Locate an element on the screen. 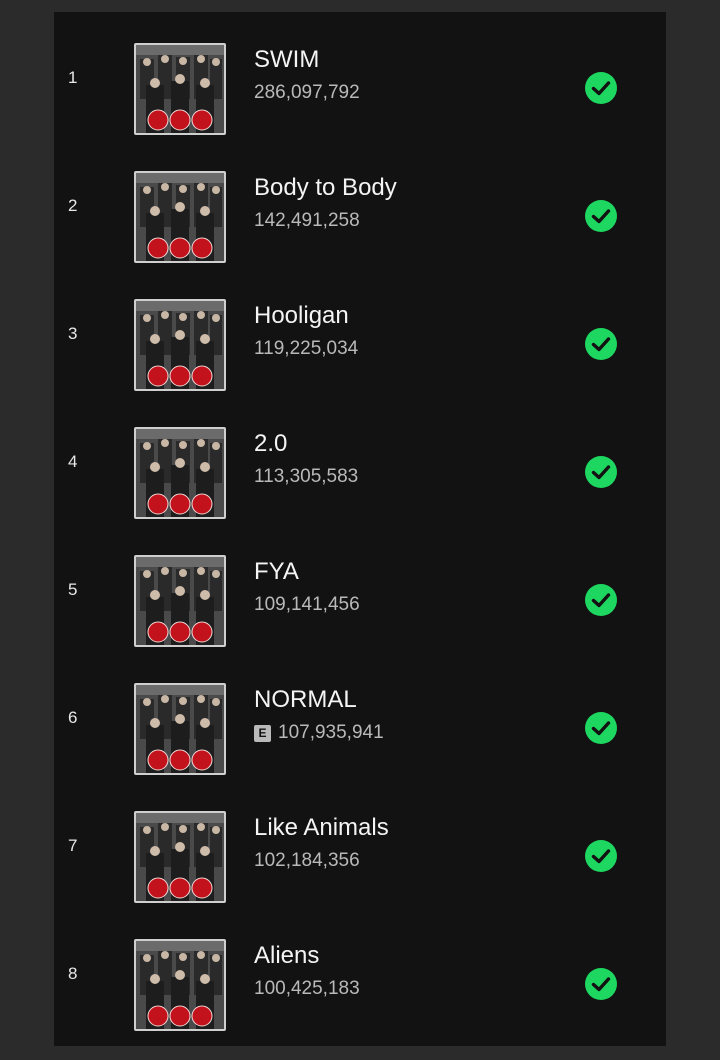  track-title: Aliens is located at coordinates (287, 955).